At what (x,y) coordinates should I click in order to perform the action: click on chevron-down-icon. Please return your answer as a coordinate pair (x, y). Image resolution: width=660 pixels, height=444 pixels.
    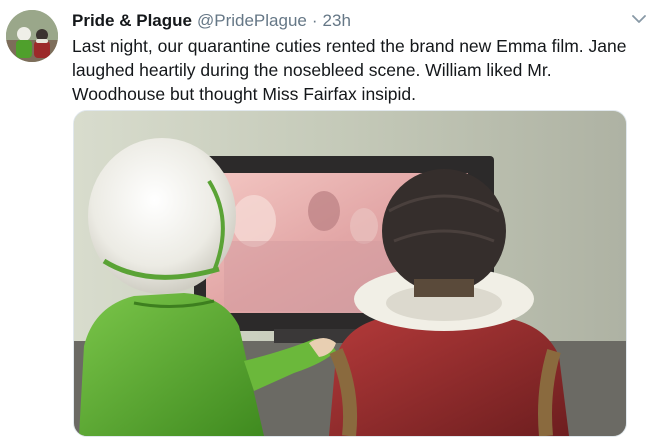
    Looking at the image, I should click on (639, 19).